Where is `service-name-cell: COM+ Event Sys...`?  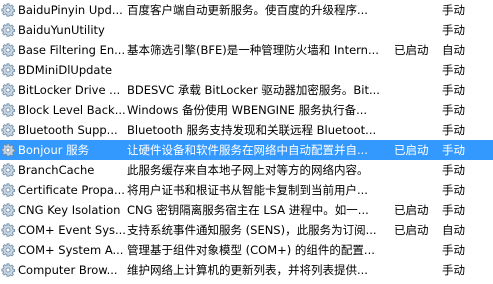 service-name-cell: COM+ Event Sys... is located at coordinates (63, 230).